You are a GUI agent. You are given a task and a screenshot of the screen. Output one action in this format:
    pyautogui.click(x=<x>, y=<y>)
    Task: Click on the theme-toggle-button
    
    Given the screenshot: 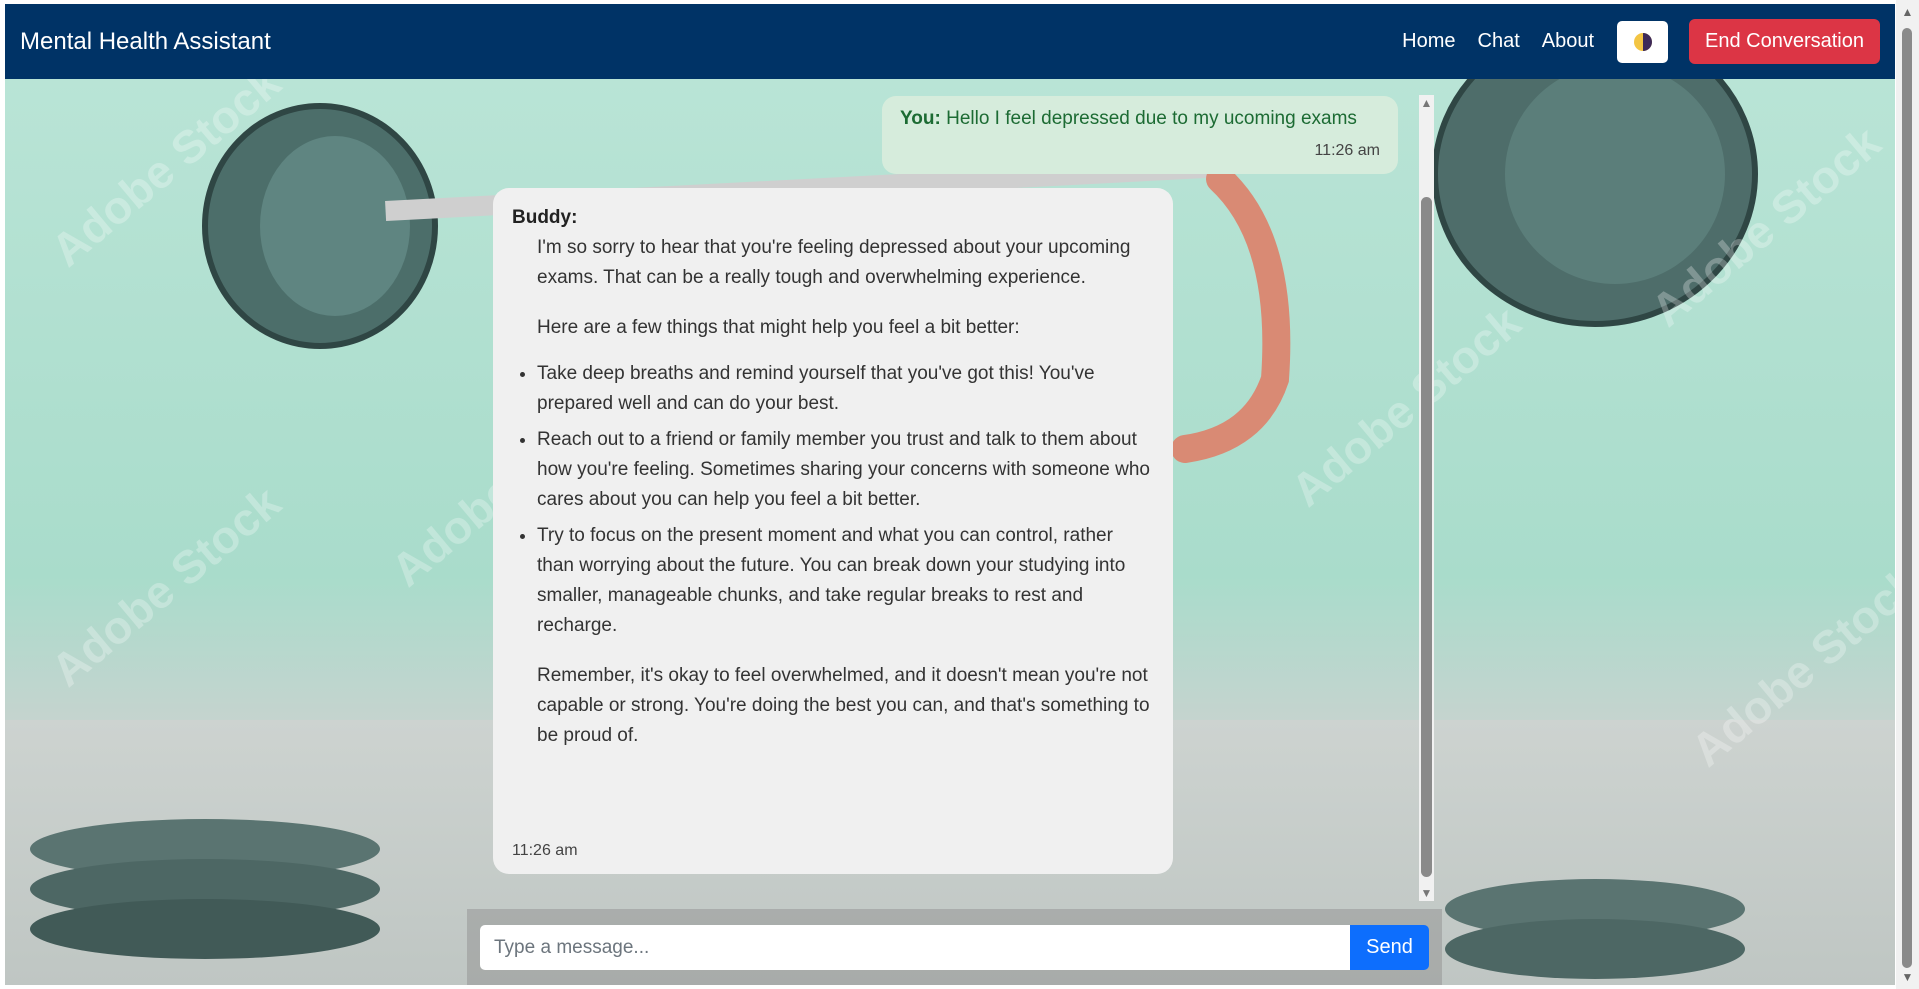 What is the action you would take?
    pyautogui.click(x=1643, y=41)
    